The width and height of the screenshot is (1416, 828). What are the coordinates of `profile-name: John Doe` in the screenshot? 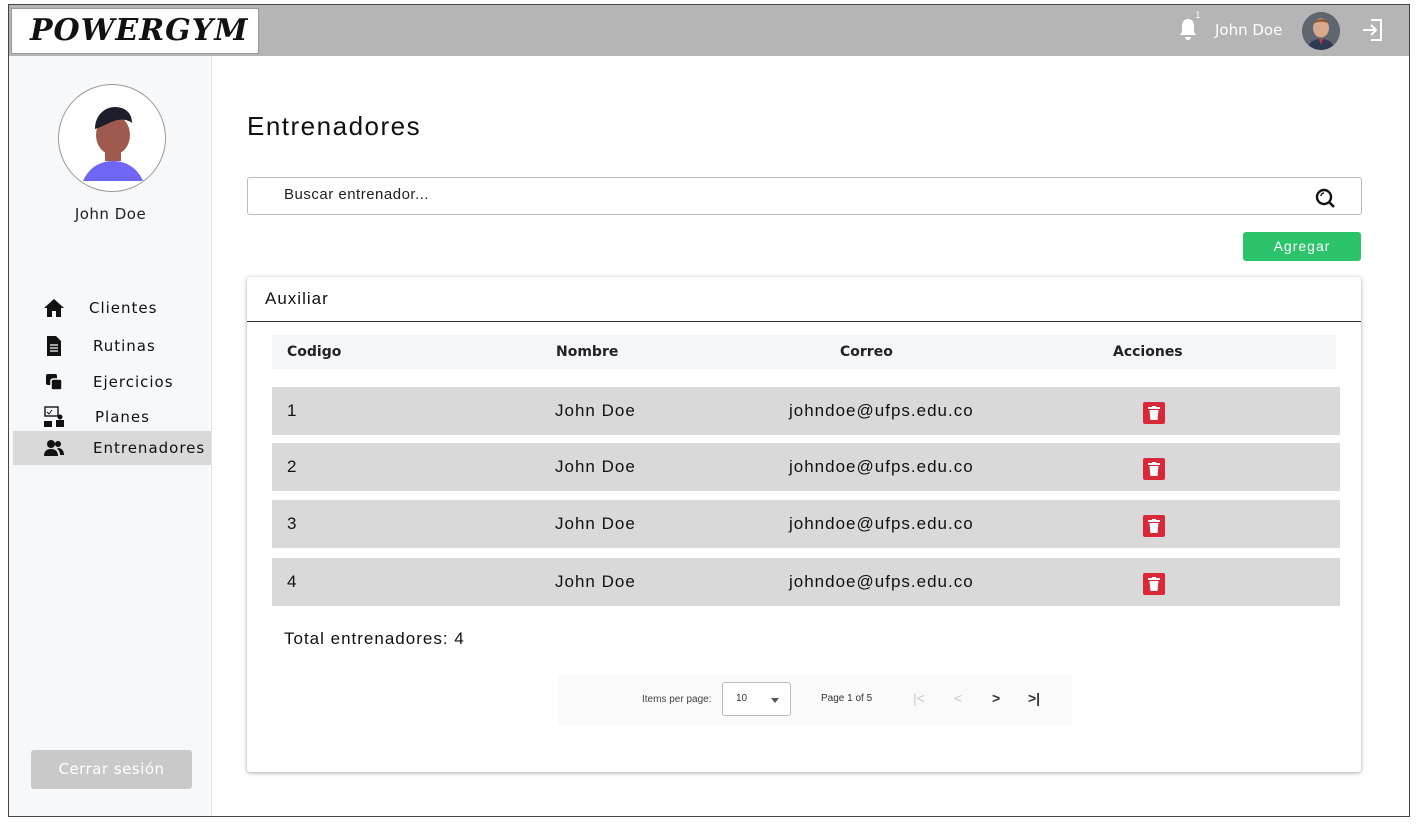 It's located at (110, 214).